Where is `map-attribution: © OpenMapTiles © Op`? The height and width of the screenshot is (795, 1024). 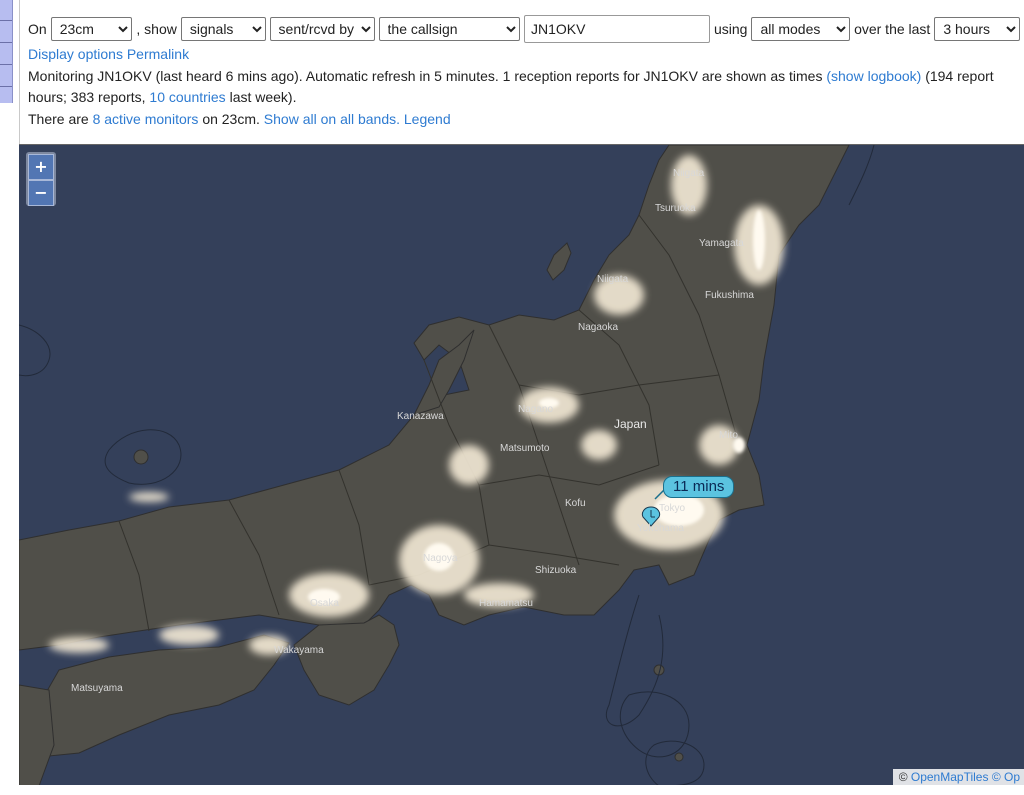 map-attribution: © OpenMapTiles © Op is located at coordinates (958, 777).